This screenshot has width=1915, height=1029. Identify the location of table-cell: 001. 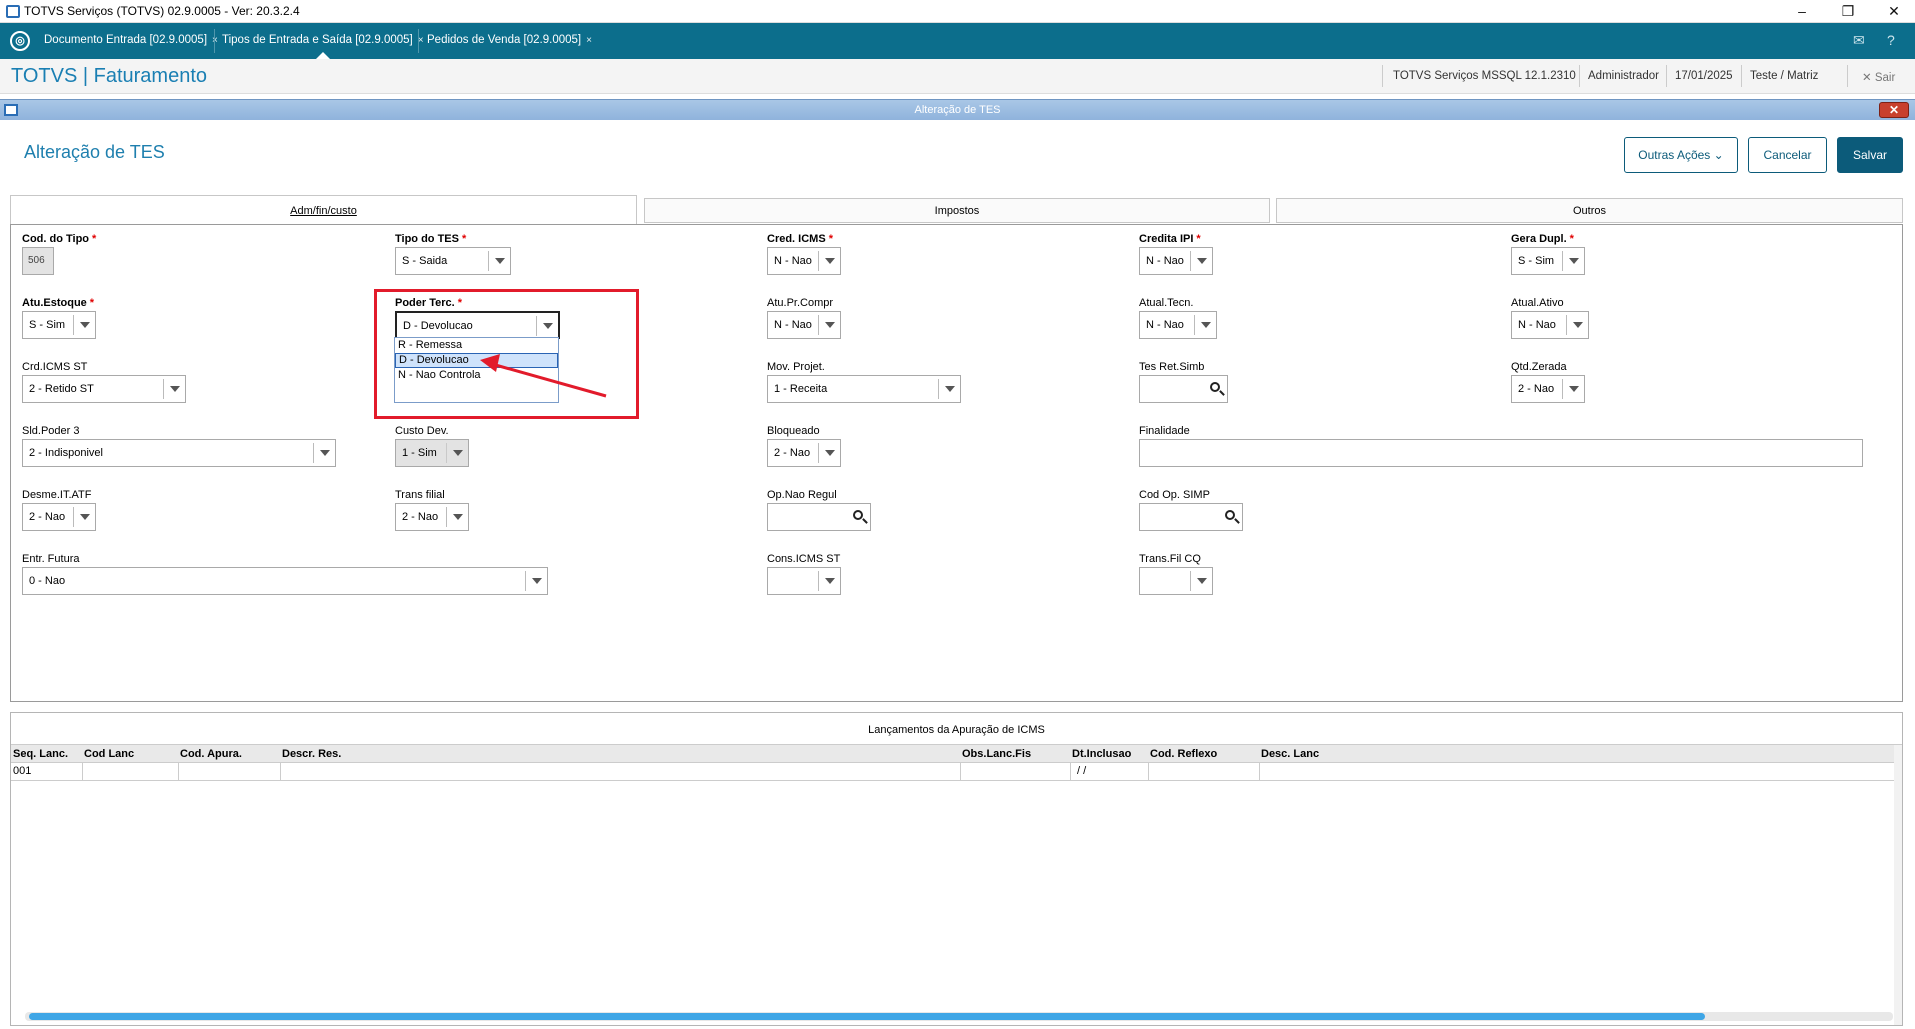
(47, 771).